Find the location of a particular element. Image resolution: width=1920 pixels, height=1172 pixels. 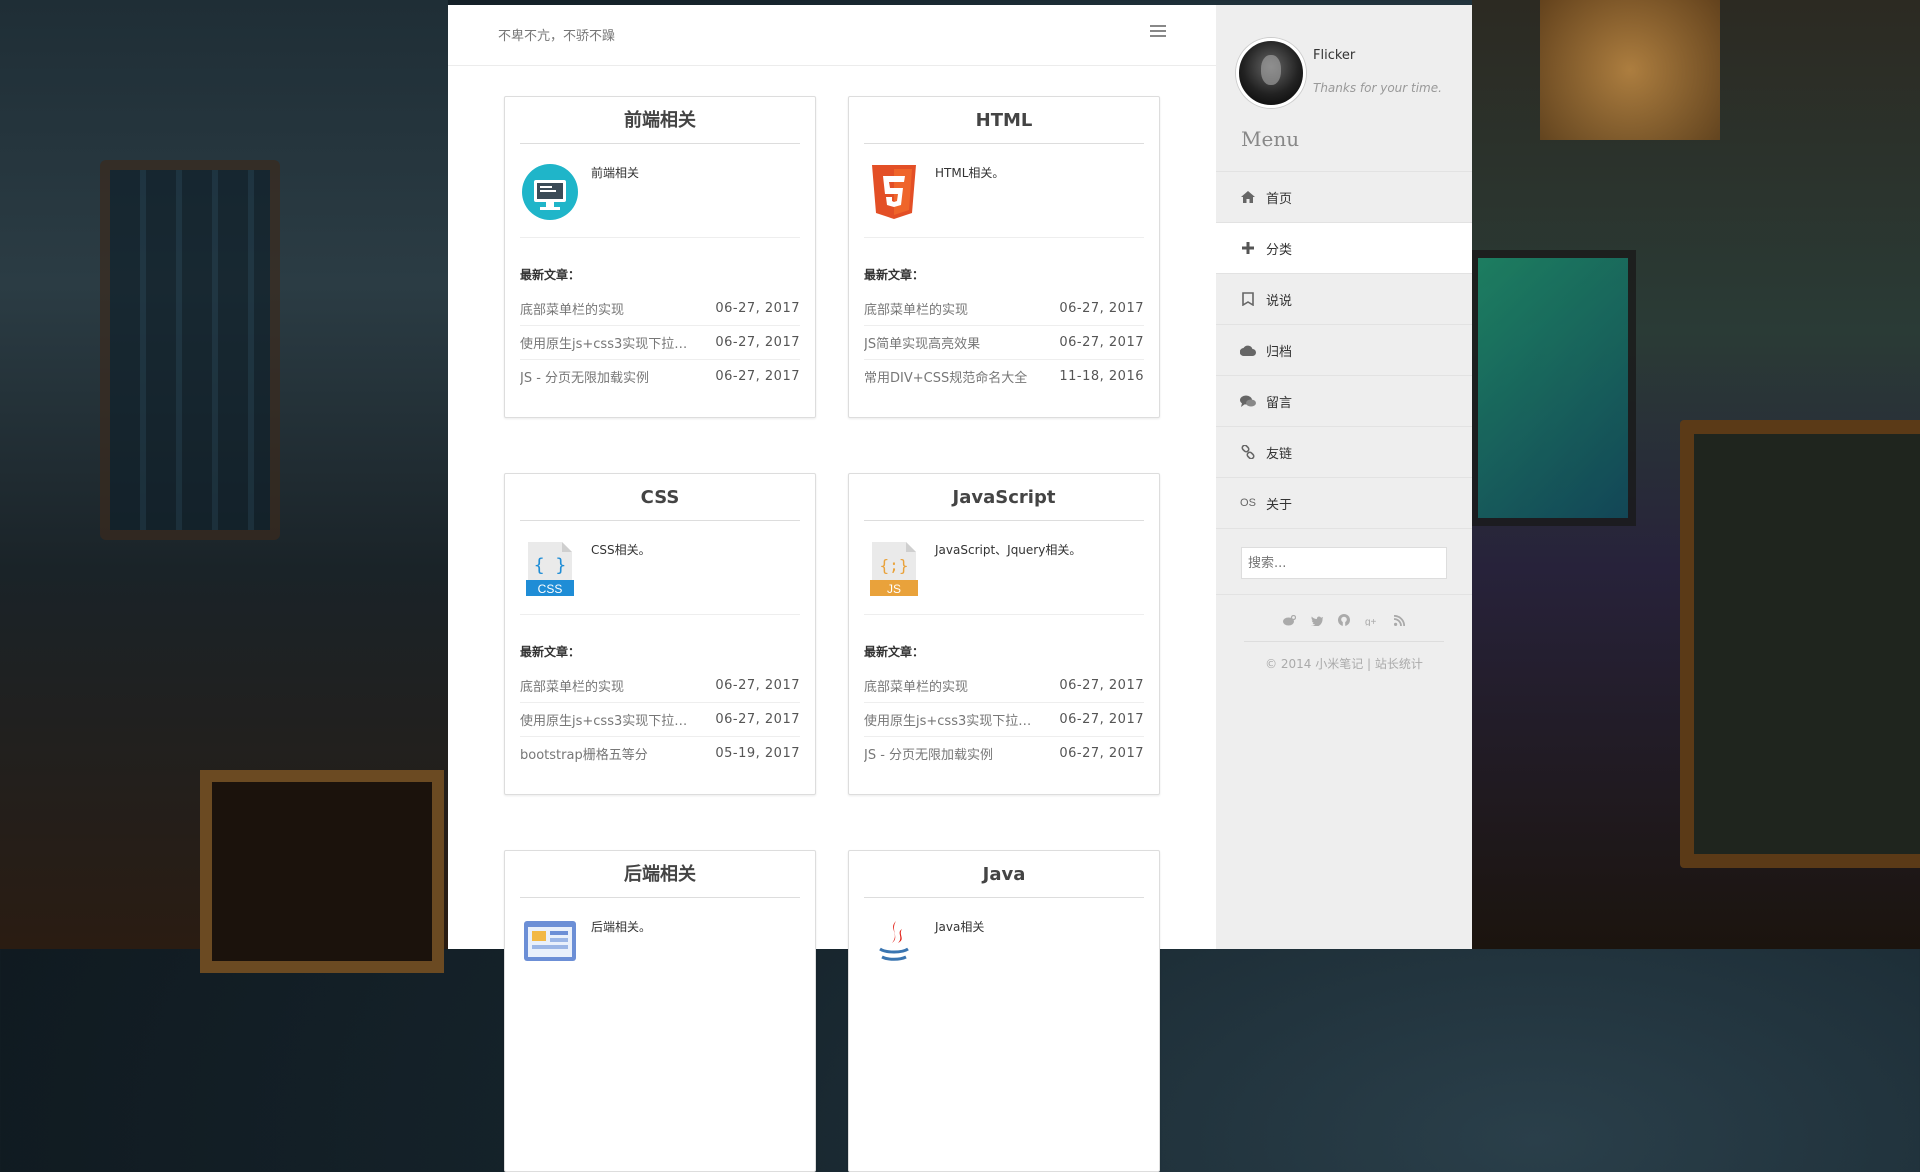

post-link: bootstrap栅格五等分 is located at coordinates (584, 753).